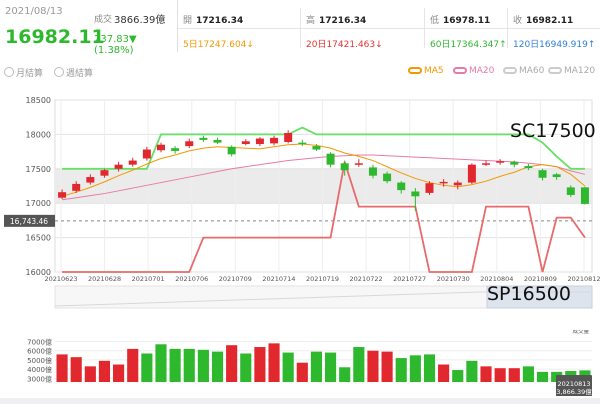 This screenshot has width=600, height=415. Describe the element at coordinates (23, 72) in the screenshot. I see `monthly-radio: 月結算` at that location.